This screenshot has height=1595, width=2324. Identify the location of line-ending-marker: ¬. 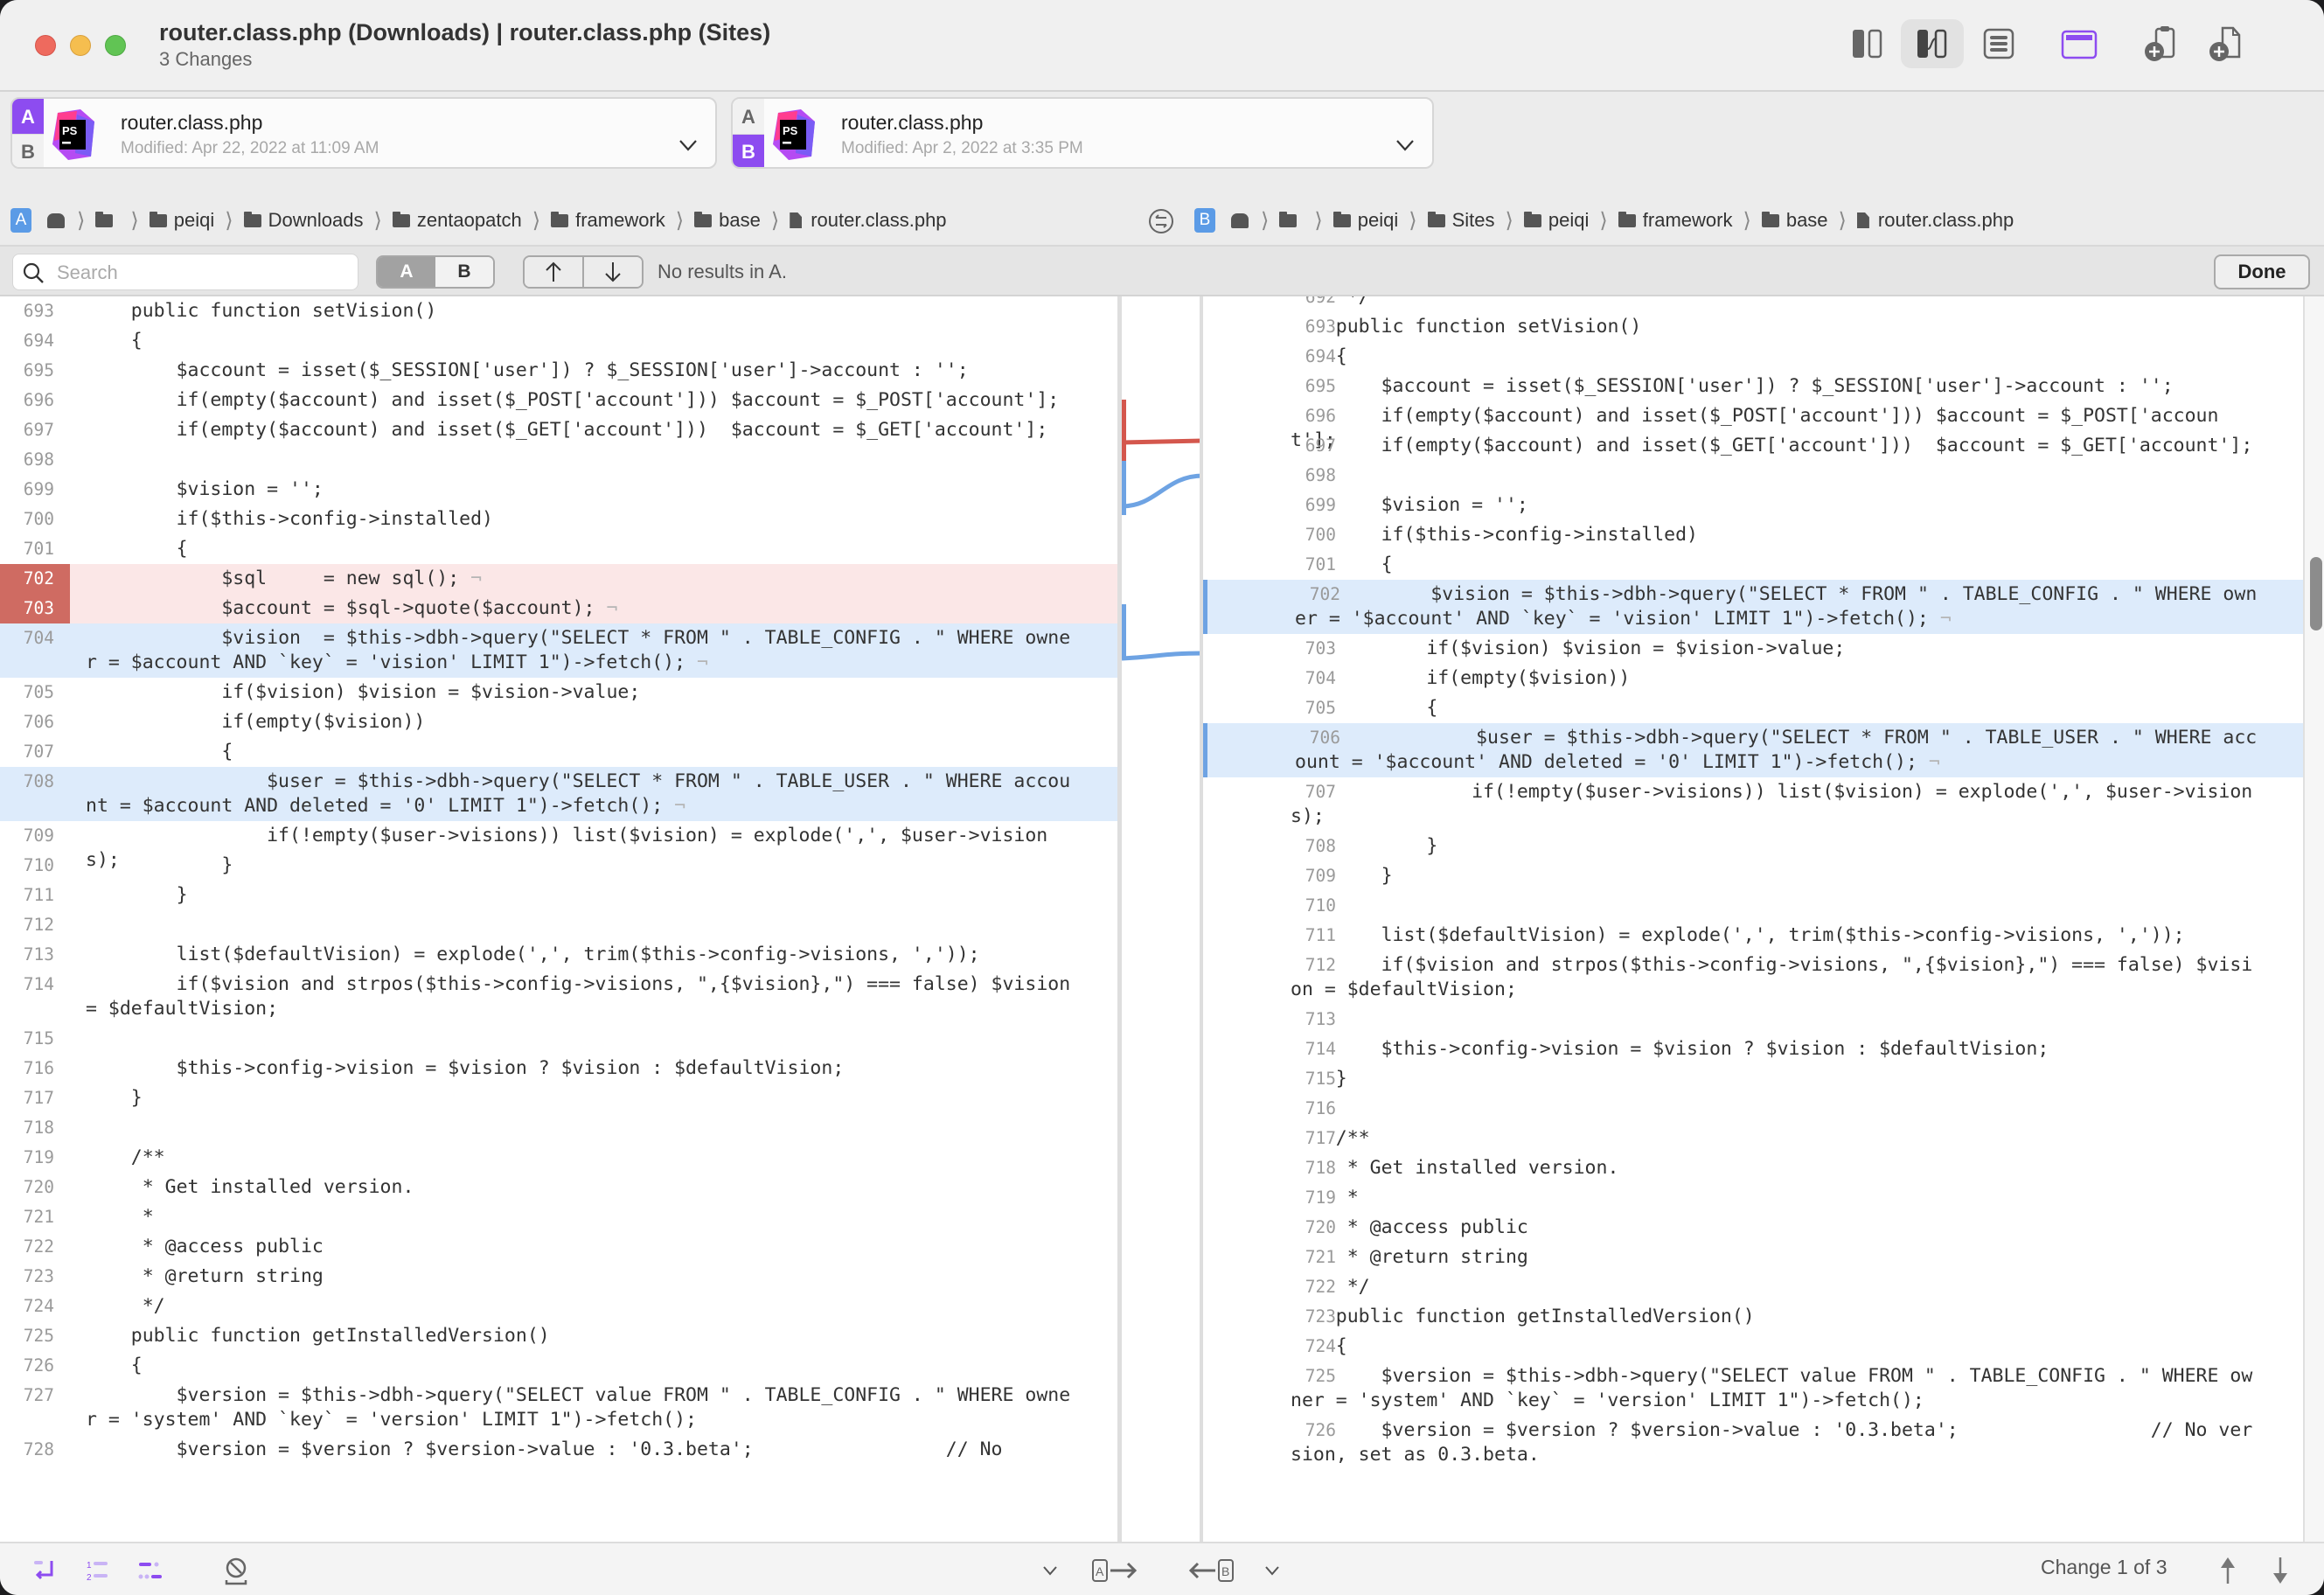
(674, 806).